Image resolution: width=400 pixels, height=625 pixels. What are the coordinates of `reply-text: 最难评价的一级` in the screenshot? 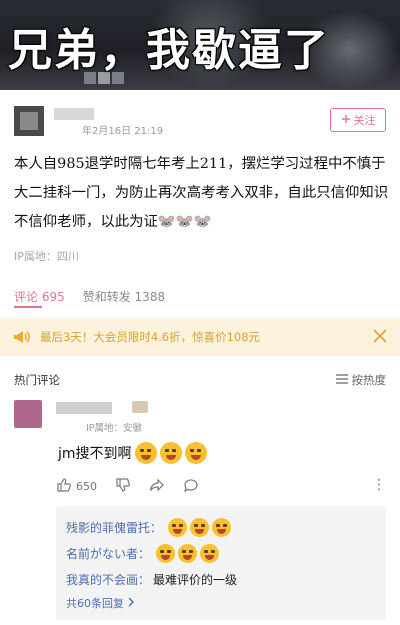 It's located at (195, 579).